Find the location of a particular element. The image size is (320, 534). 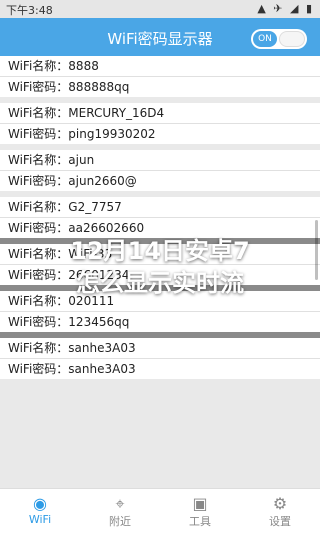

nav-label: 附近 is located at coordinates (120, 521).